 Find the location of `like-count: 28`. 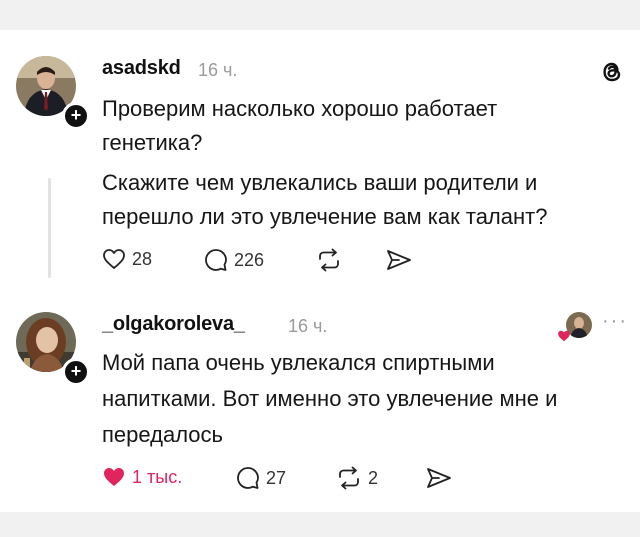

like-count: 28 is located at coordinates (142, 258).